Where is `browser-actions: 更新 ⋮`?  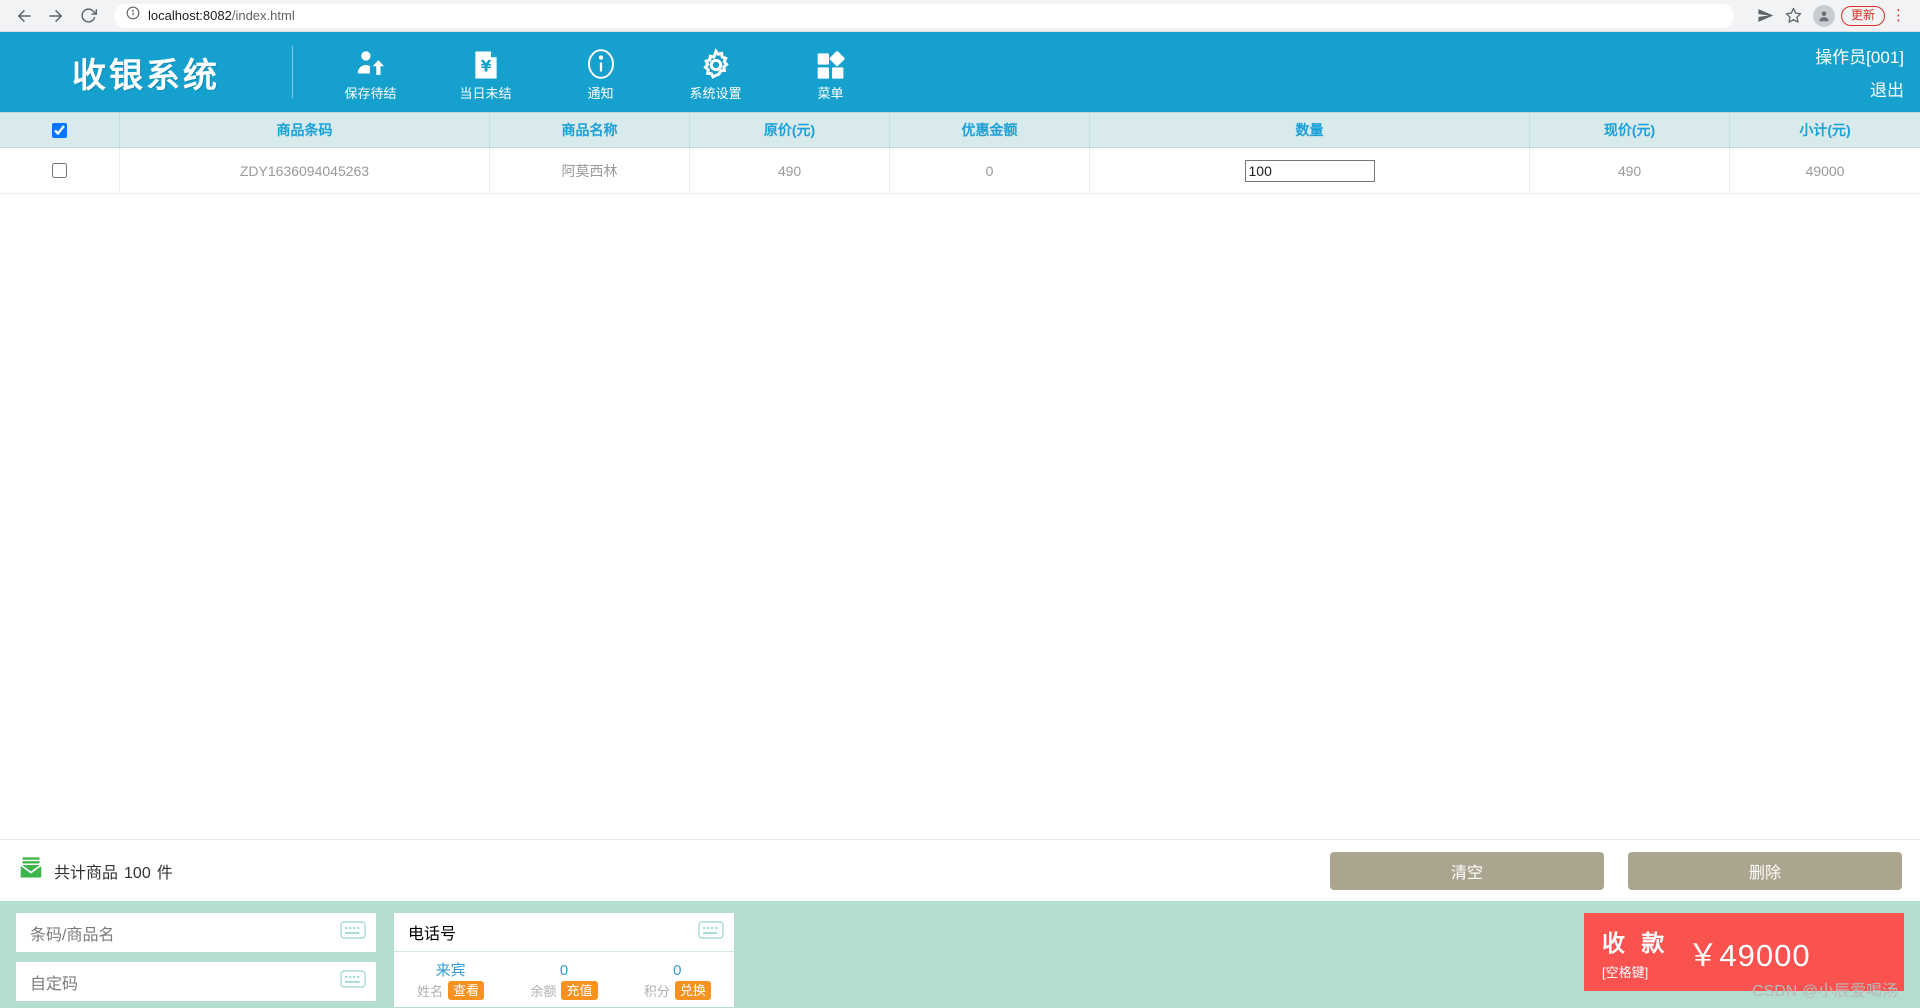 browser-actions: 更新 ⋮ is located at coordinates (1831, 16).